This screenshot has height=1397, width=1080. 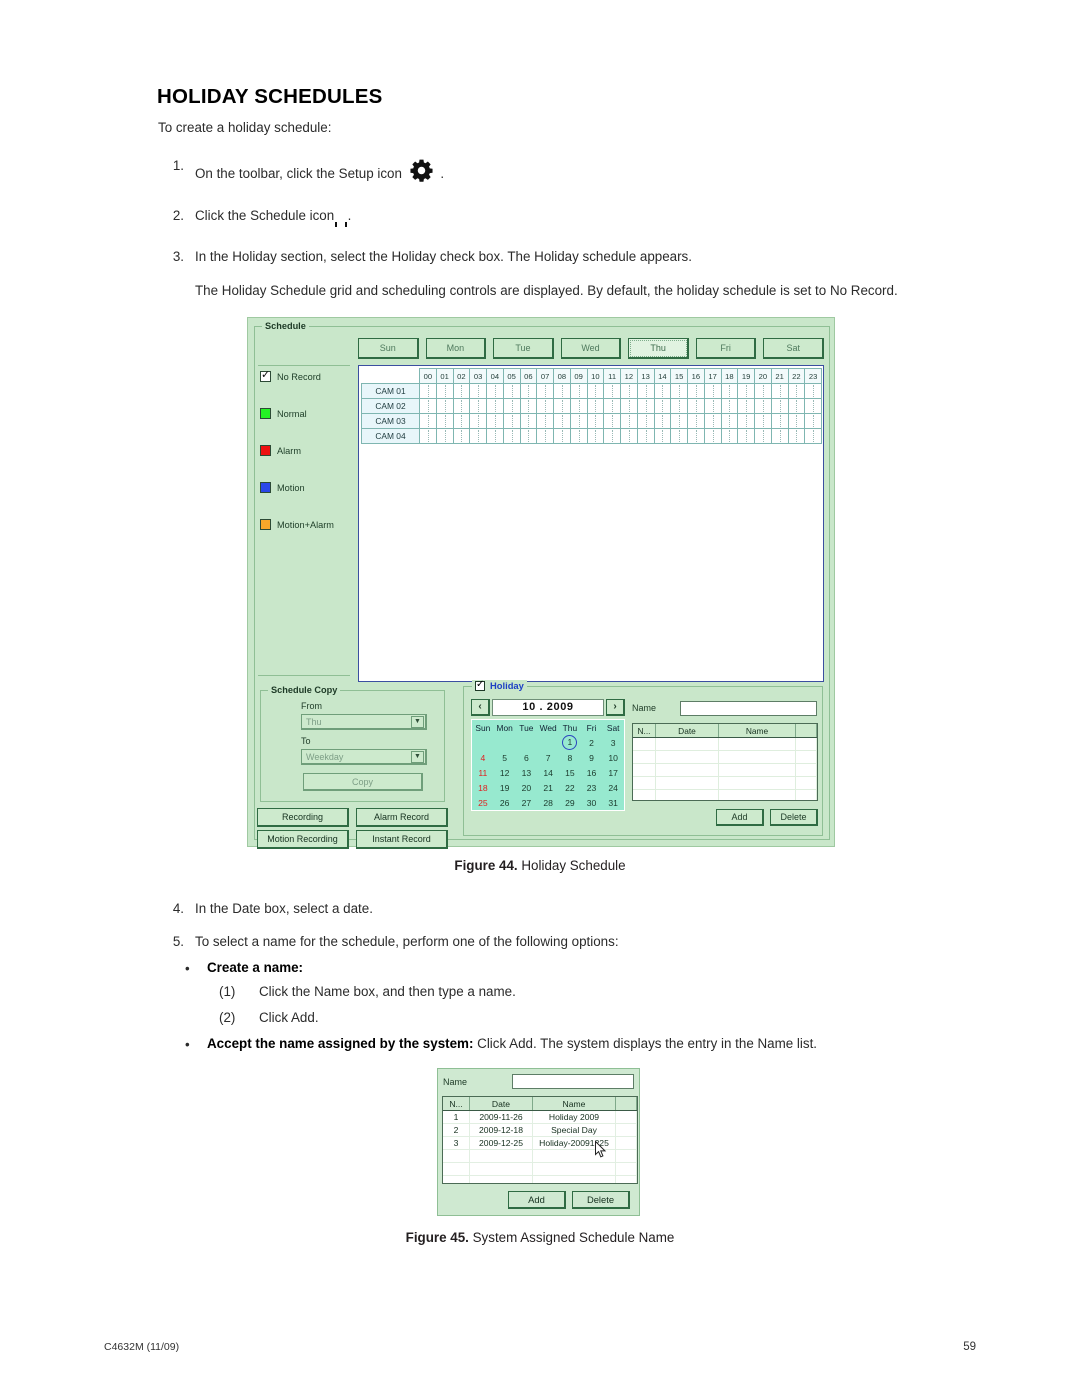 I want to click on tab-sun: Sun, so click(x=388, y=348).